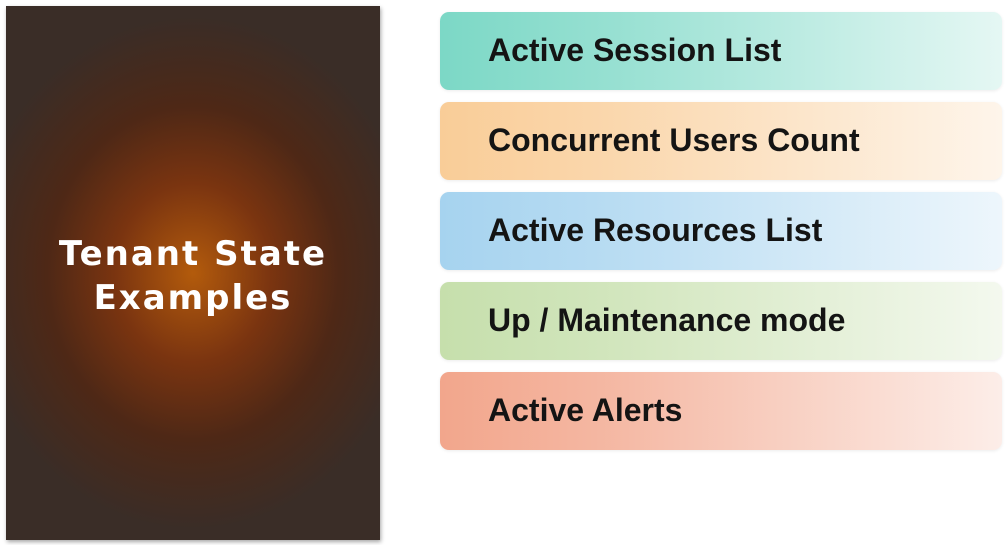 This screenshot has height=545, width=1008. I want to click on panel-title: Tenant State Examples, so click(193, 273).